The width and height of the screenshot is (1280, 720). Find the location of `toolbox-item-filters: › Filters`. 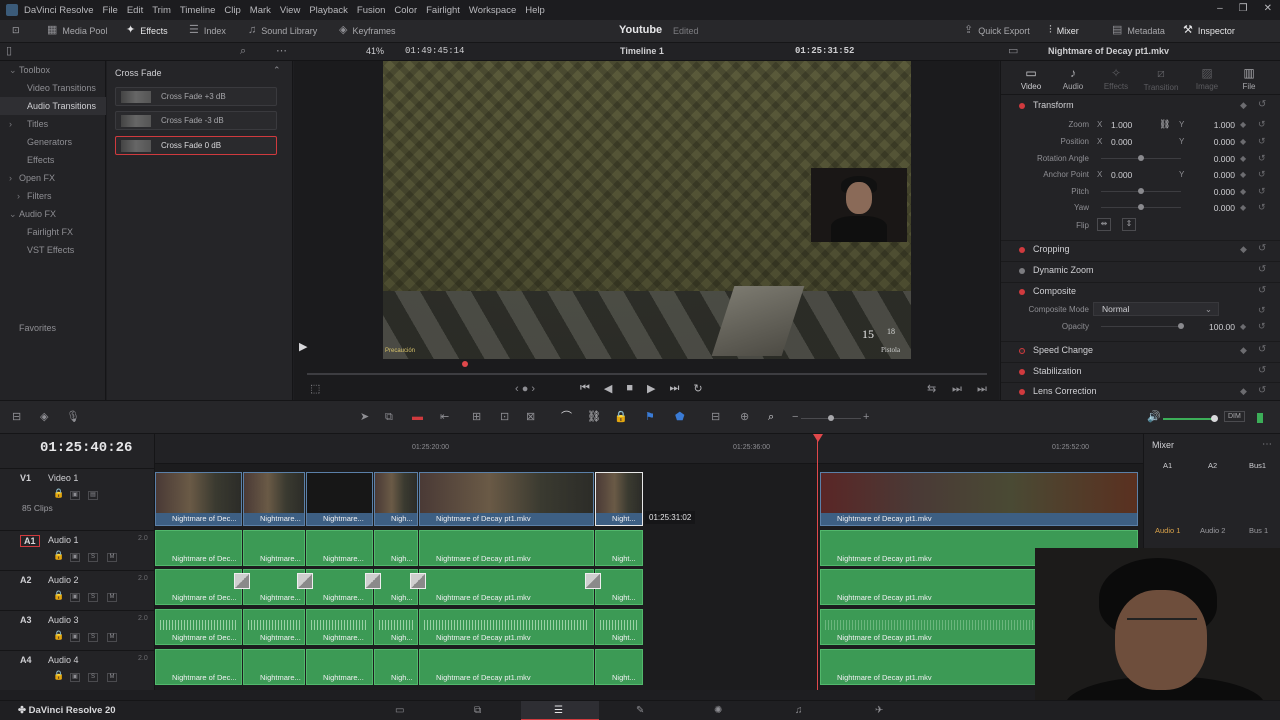

toolbox-item-filters: › Filters is located at coordinates (53, 196).